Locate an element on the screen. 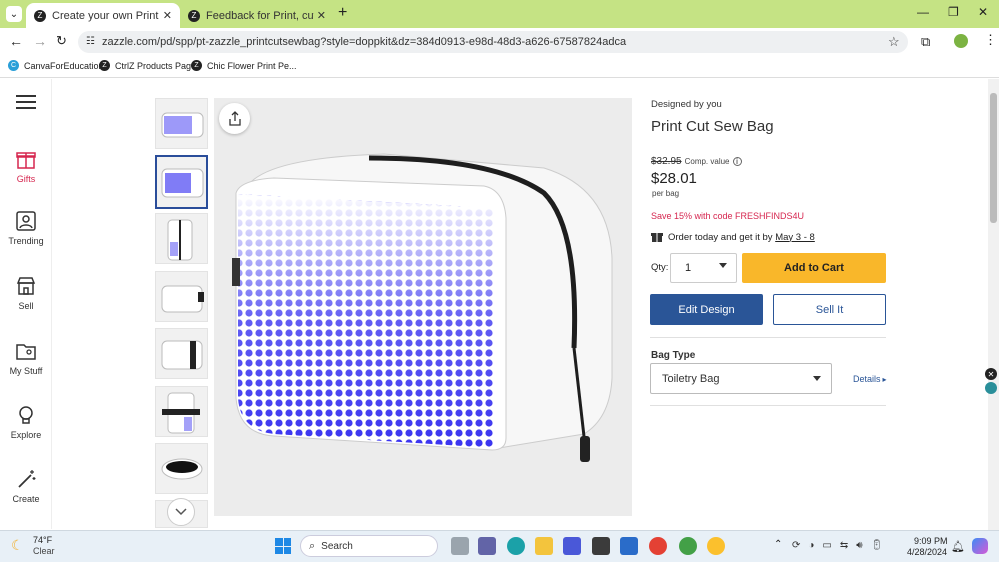 The width and height of the screenshot is (999, 562). bag-type-select: Toiletry Bag is located at coordinates (741, 378).